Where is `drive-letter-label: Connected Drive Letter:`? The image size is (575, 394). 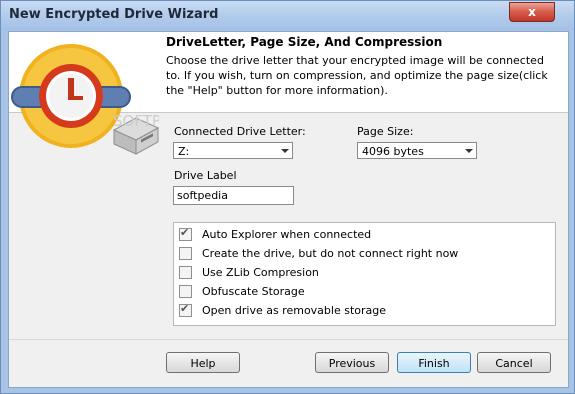 drive-letter-label: Connected Drive Letter: is located at coordinates (240, 131).